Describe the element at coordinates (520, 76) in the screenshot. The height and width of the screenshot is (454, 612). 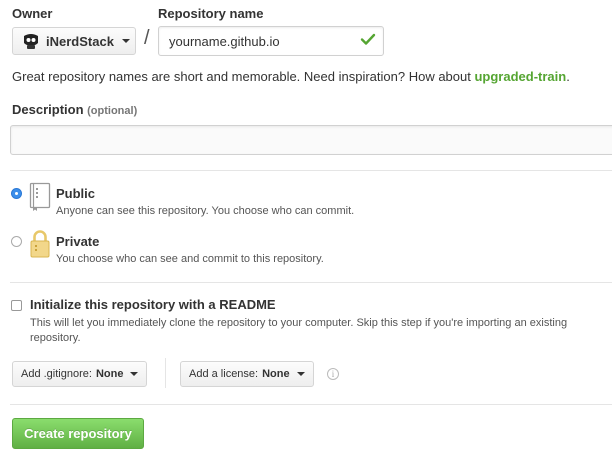
I see `suggested-name-link: upgraded-train` at that location.